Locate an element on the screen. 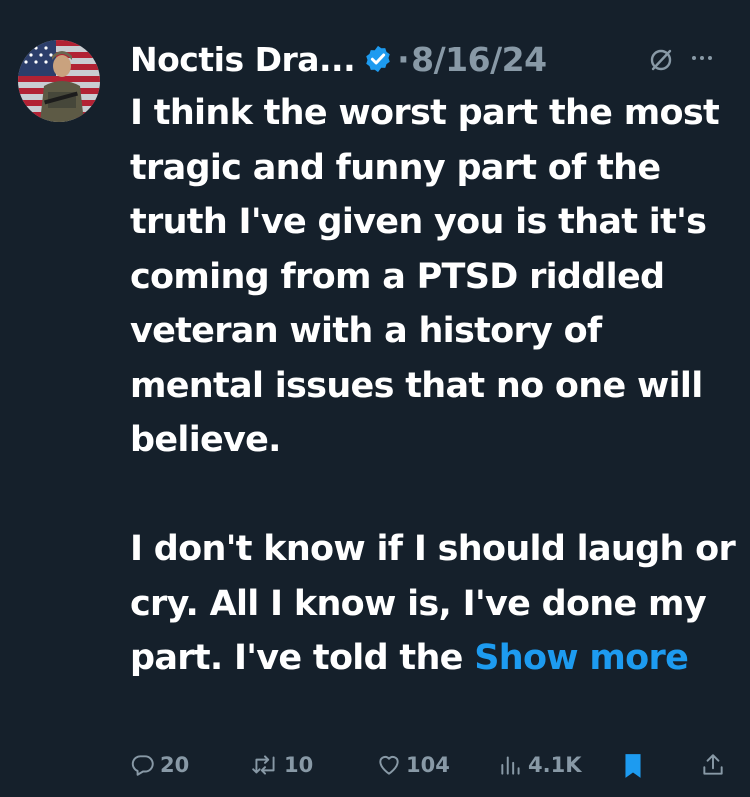  repost-button: 10 is located at coordinates (281, 765).